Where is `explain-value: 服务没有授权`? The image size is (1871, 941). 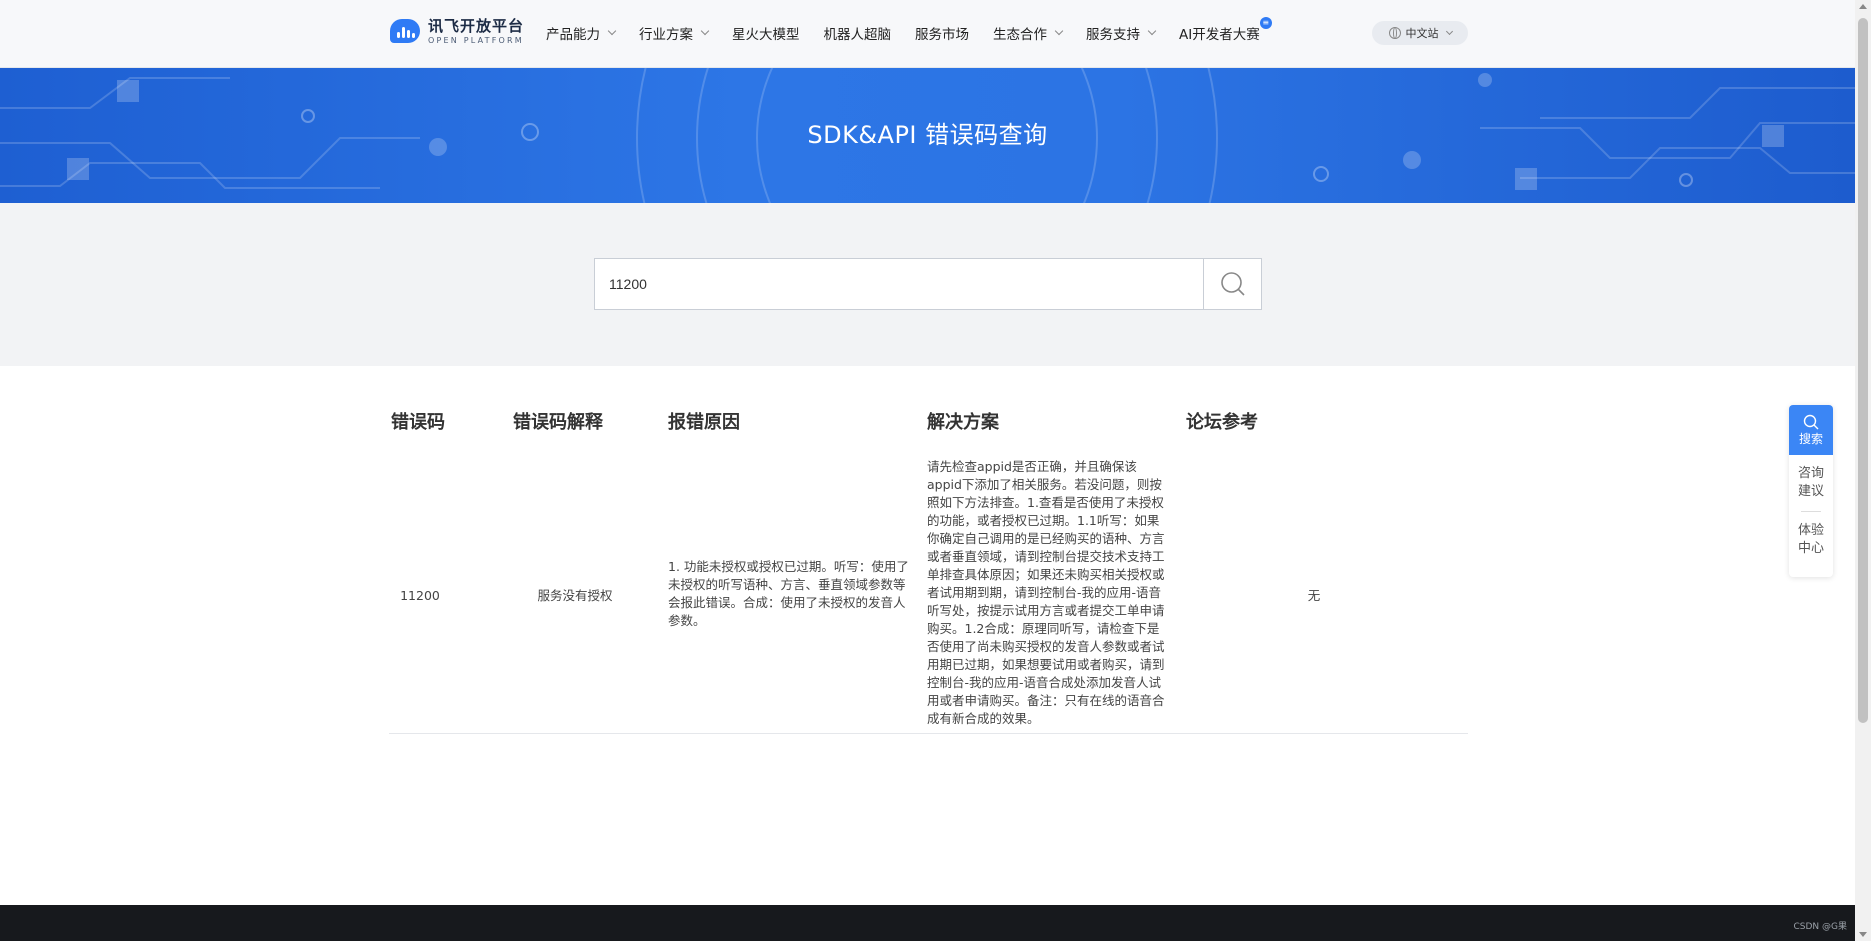 explain-value: 服务没有授权 is located at coordinates (575, 595).